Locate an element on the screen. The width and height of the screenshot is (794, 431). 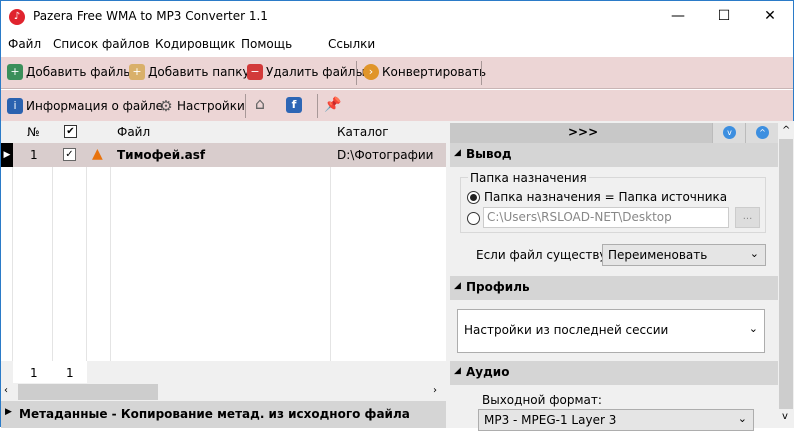
output-format-select: MP3 - MPEG-1 Layer 3 ⌄ is located at coordinates (616, 420).